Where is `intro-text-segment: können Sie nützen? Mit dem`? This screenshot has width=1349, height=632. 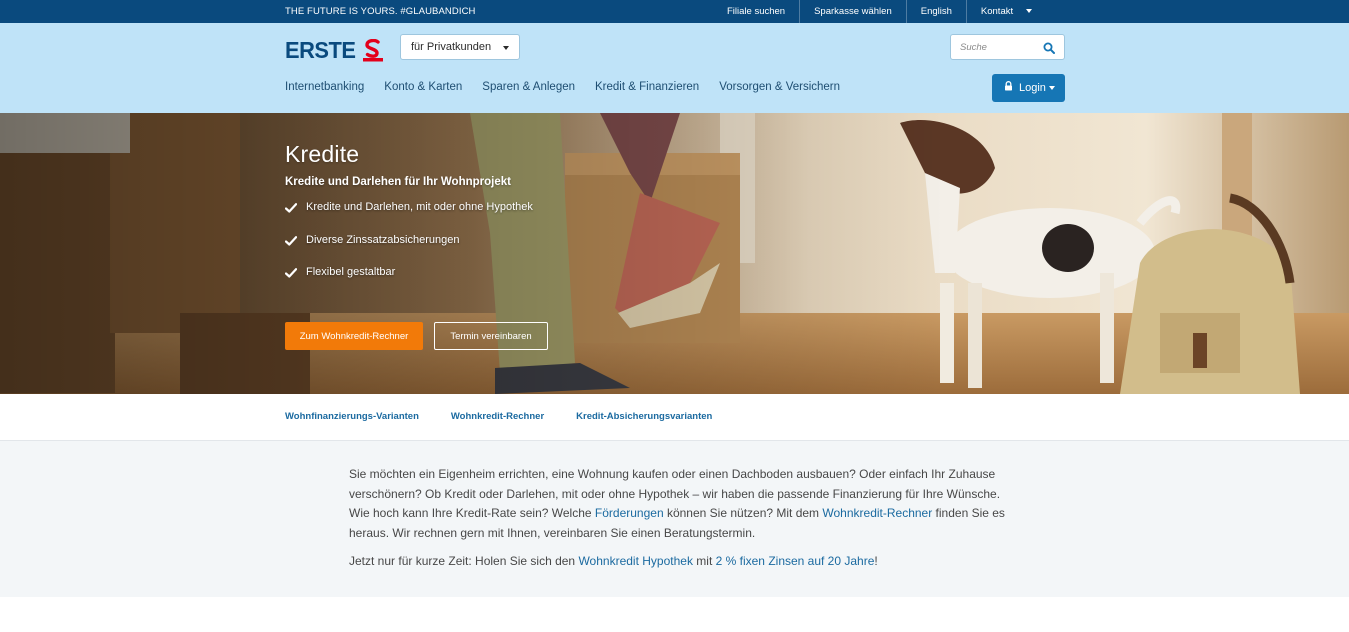 intro-text-segment: können Sie nützen? Mit dem is located at coordinates (743, 513).